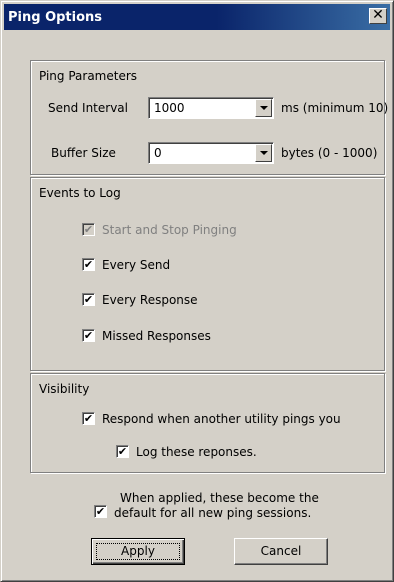  I want to click on buffer-size-label: Buffer Size, so click(83, 153).